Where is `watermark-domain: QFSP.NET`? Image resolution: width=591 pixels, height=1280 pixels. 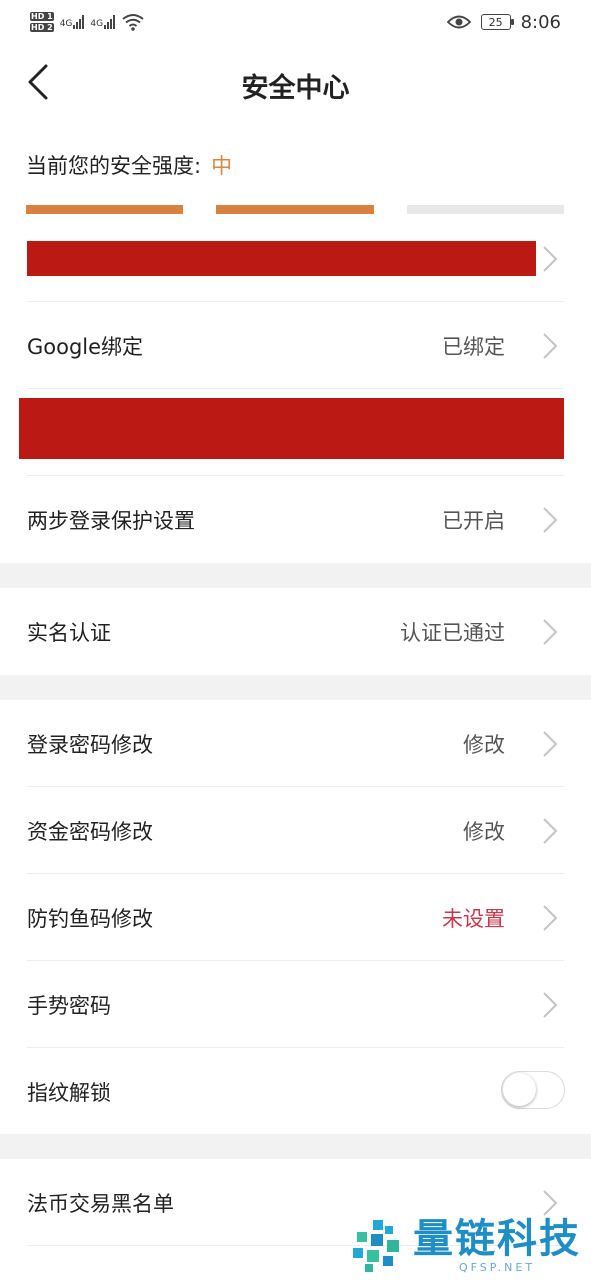
watermark-domain: QFSP.NET is located at coordinates (497, 1267).